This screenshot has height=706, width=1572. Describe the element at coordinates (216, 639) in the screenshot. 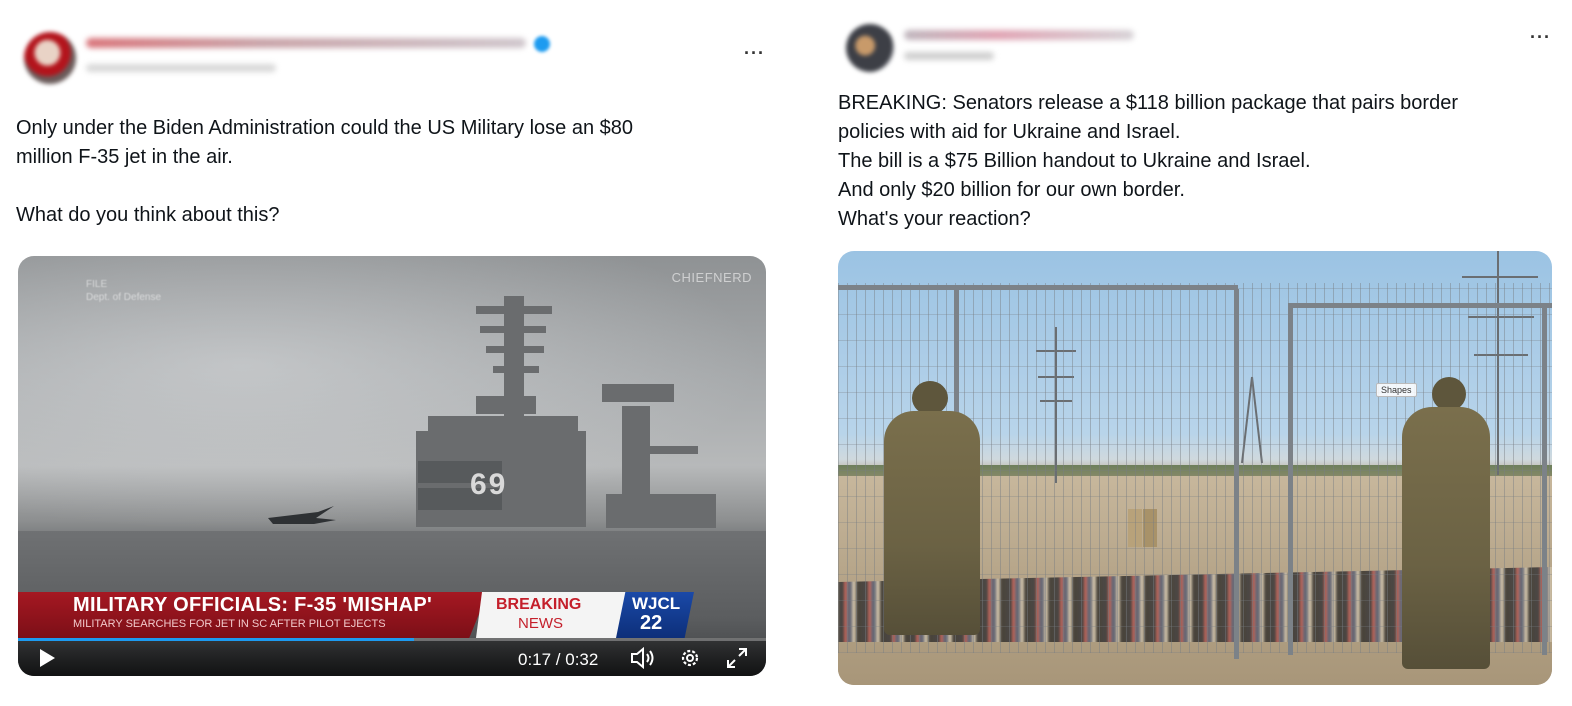

I see `progress-fill` at that location.